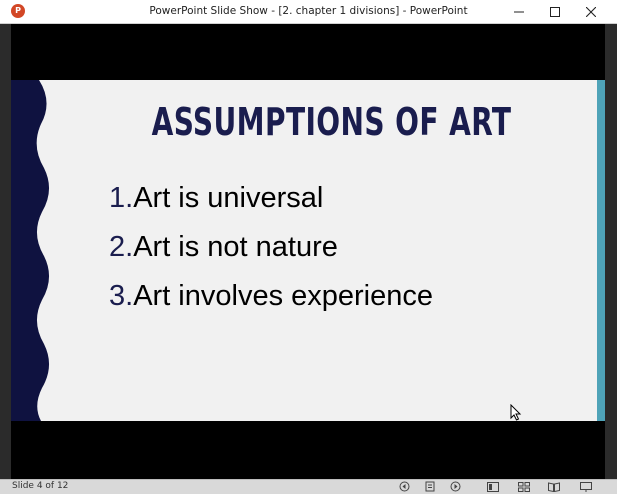 The width and height of the screenshot is (617, 494). Describe the element at coordinates (228, 198) in the screenshot. I see `item-text: Art is universal` at that location.